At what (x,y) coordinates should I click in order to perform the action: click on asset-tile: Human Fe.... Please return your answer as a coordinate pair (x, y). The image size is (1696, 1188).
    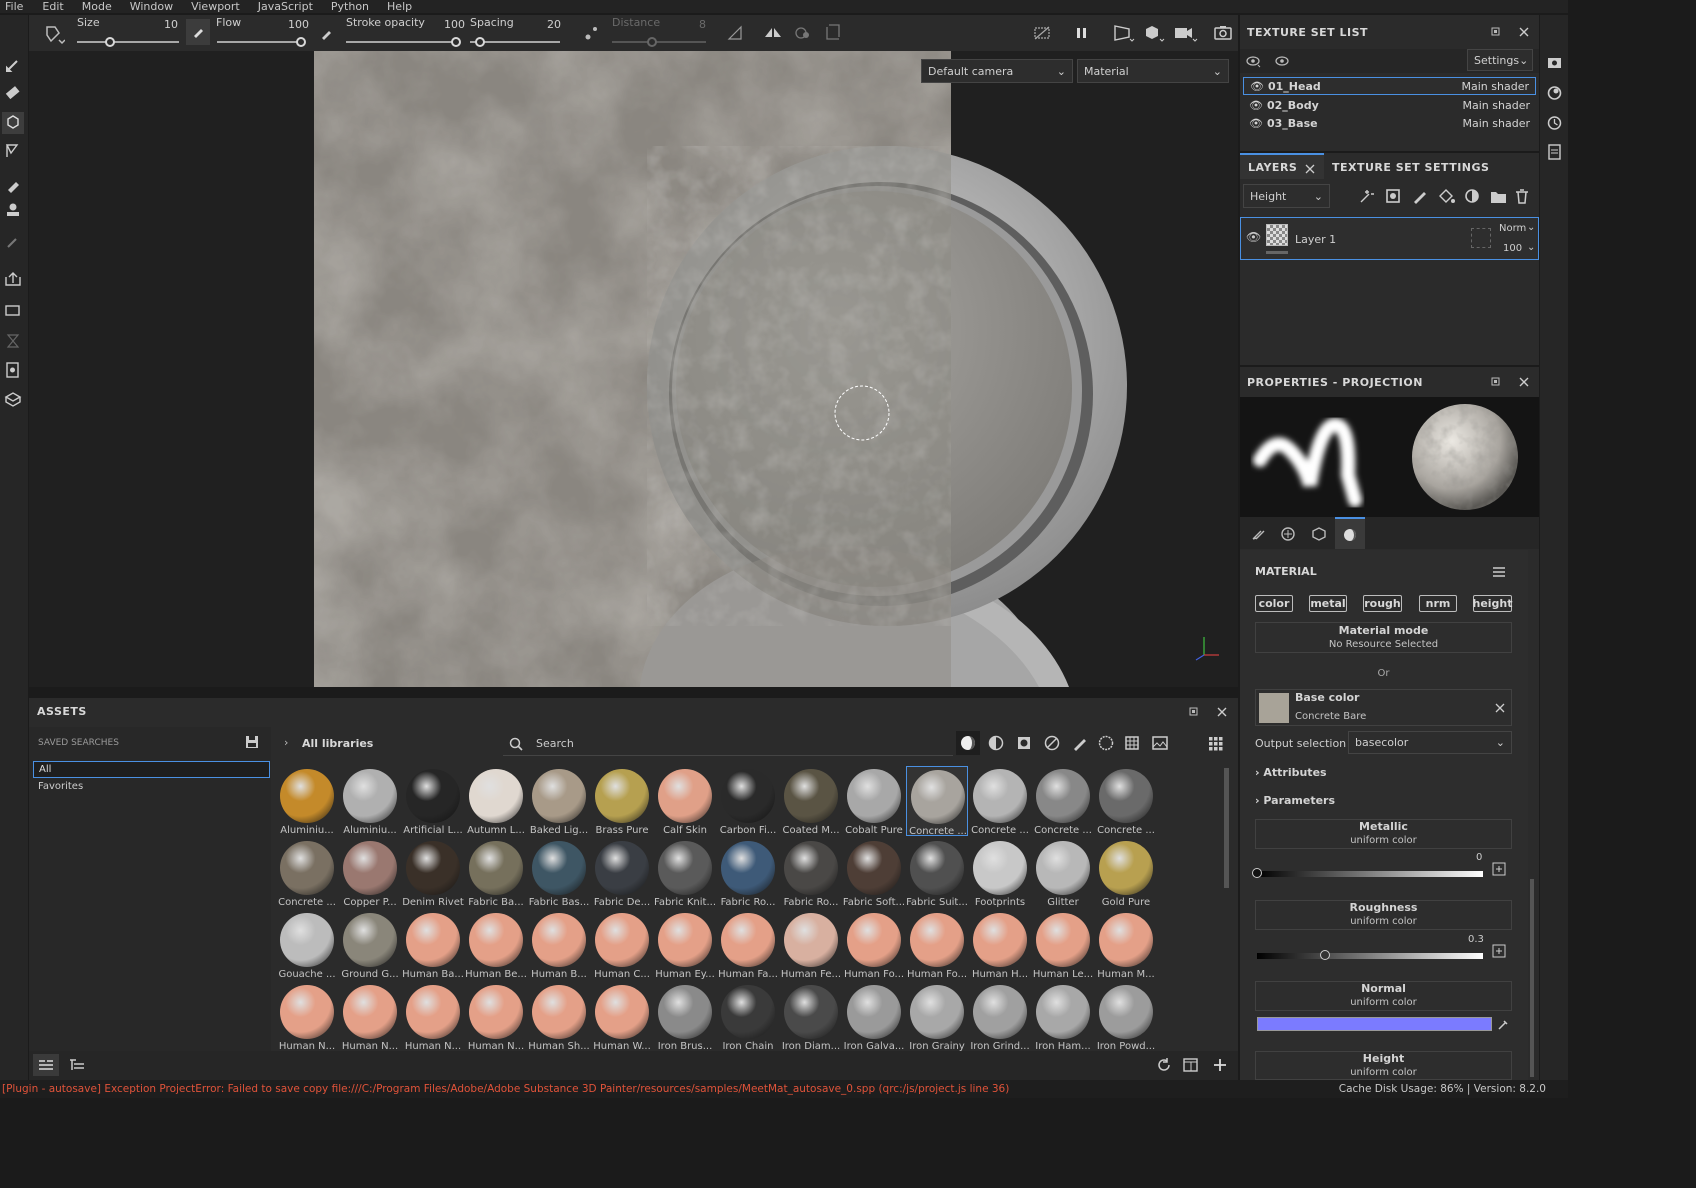
    Looking at the image, I should click on (811, 945).